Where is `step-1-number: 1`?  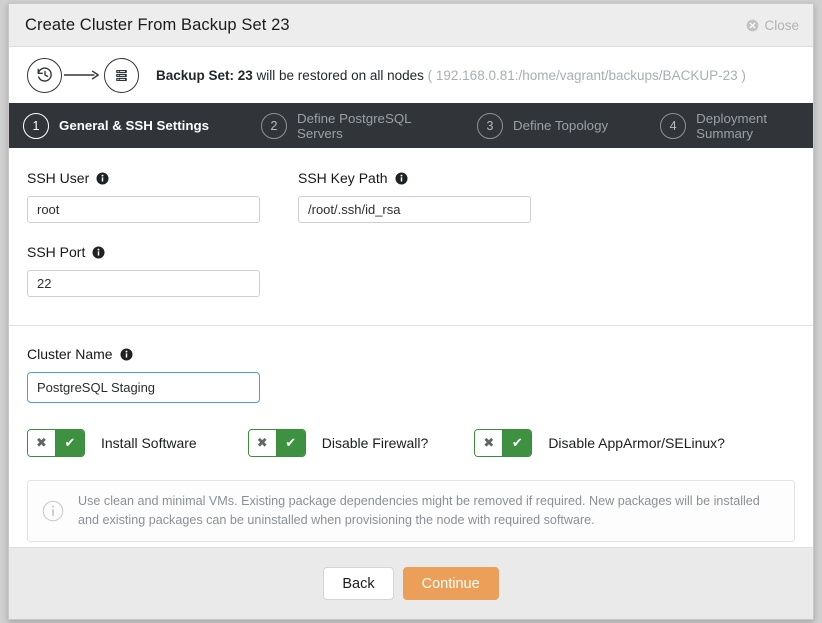 step-1-number: 1 is located at coordinates (36, 125).